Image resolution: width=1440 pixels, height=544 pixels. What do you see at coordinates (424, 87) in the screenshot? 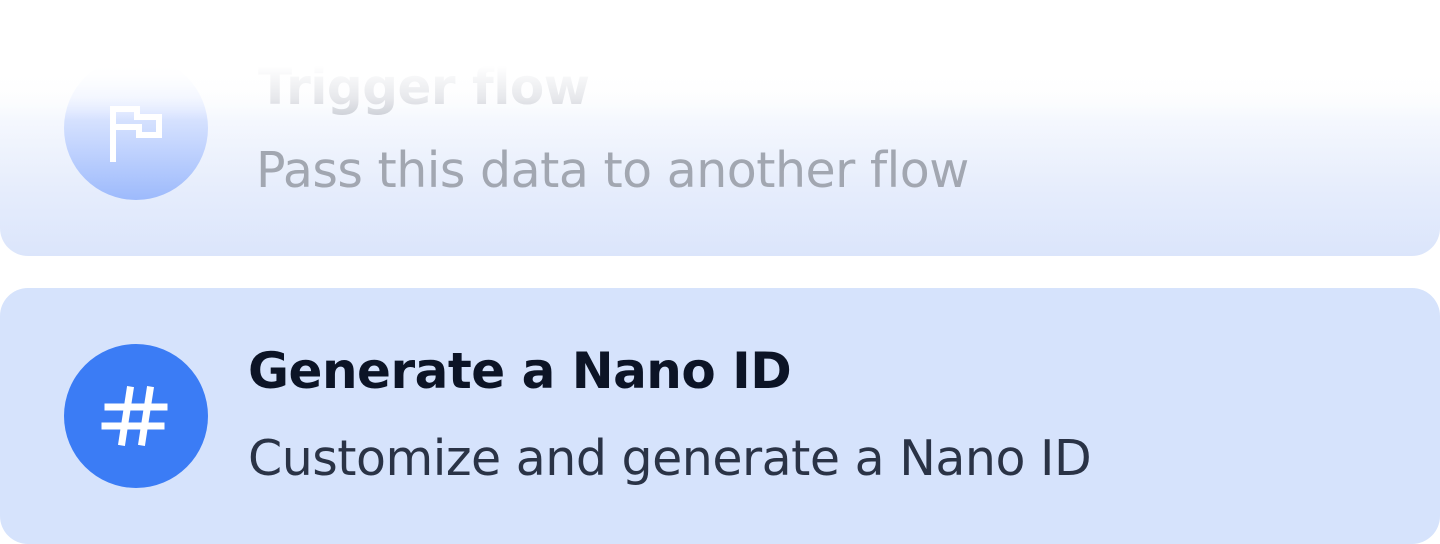
I see `item-title: Trigger flow` at bounding box center [424, 87].